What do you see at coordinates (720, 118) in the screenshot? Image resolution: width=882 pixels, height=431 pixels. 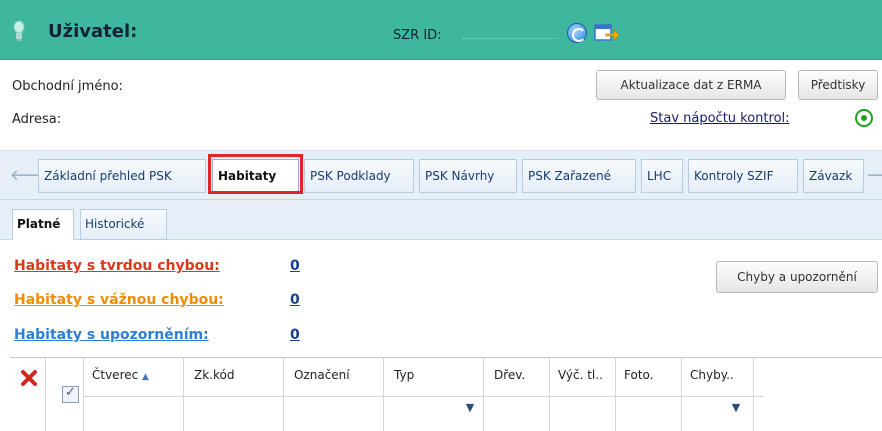 I see `control-status-link: Stav nápočtu kontrol:` at bounding box center [720, 118].